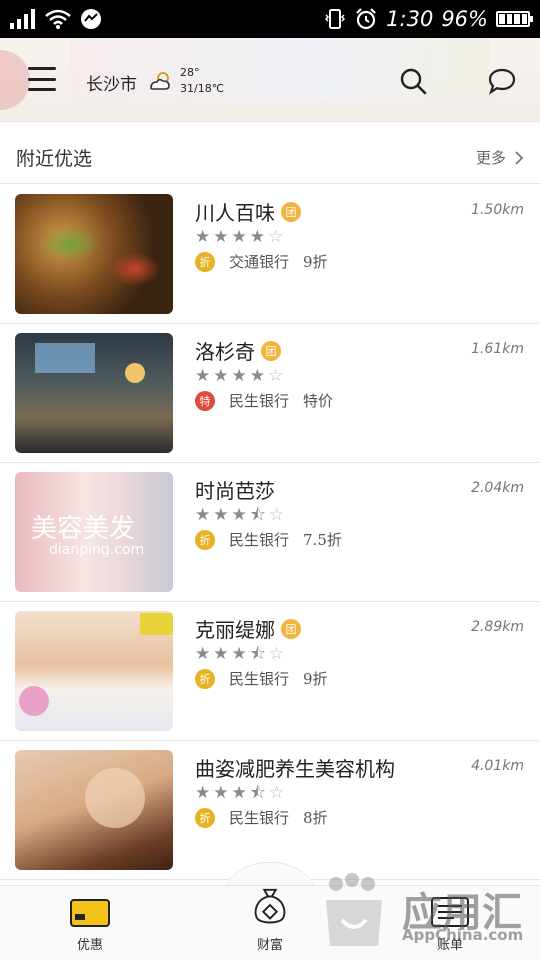 The height and width of the screenshot is (960, 540). Describe the element at coordinates (97, 550) in the screenshot. I see `photo-site: dianping.com` at that location.